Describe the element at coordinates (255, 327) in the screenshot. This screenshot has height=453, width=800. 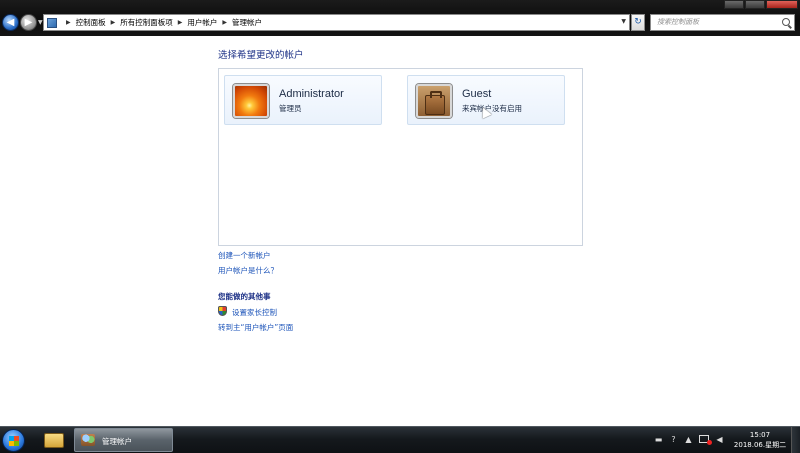
I see `go-to-user-accounts-link: 转到主“用户帐户”页面` at that location.